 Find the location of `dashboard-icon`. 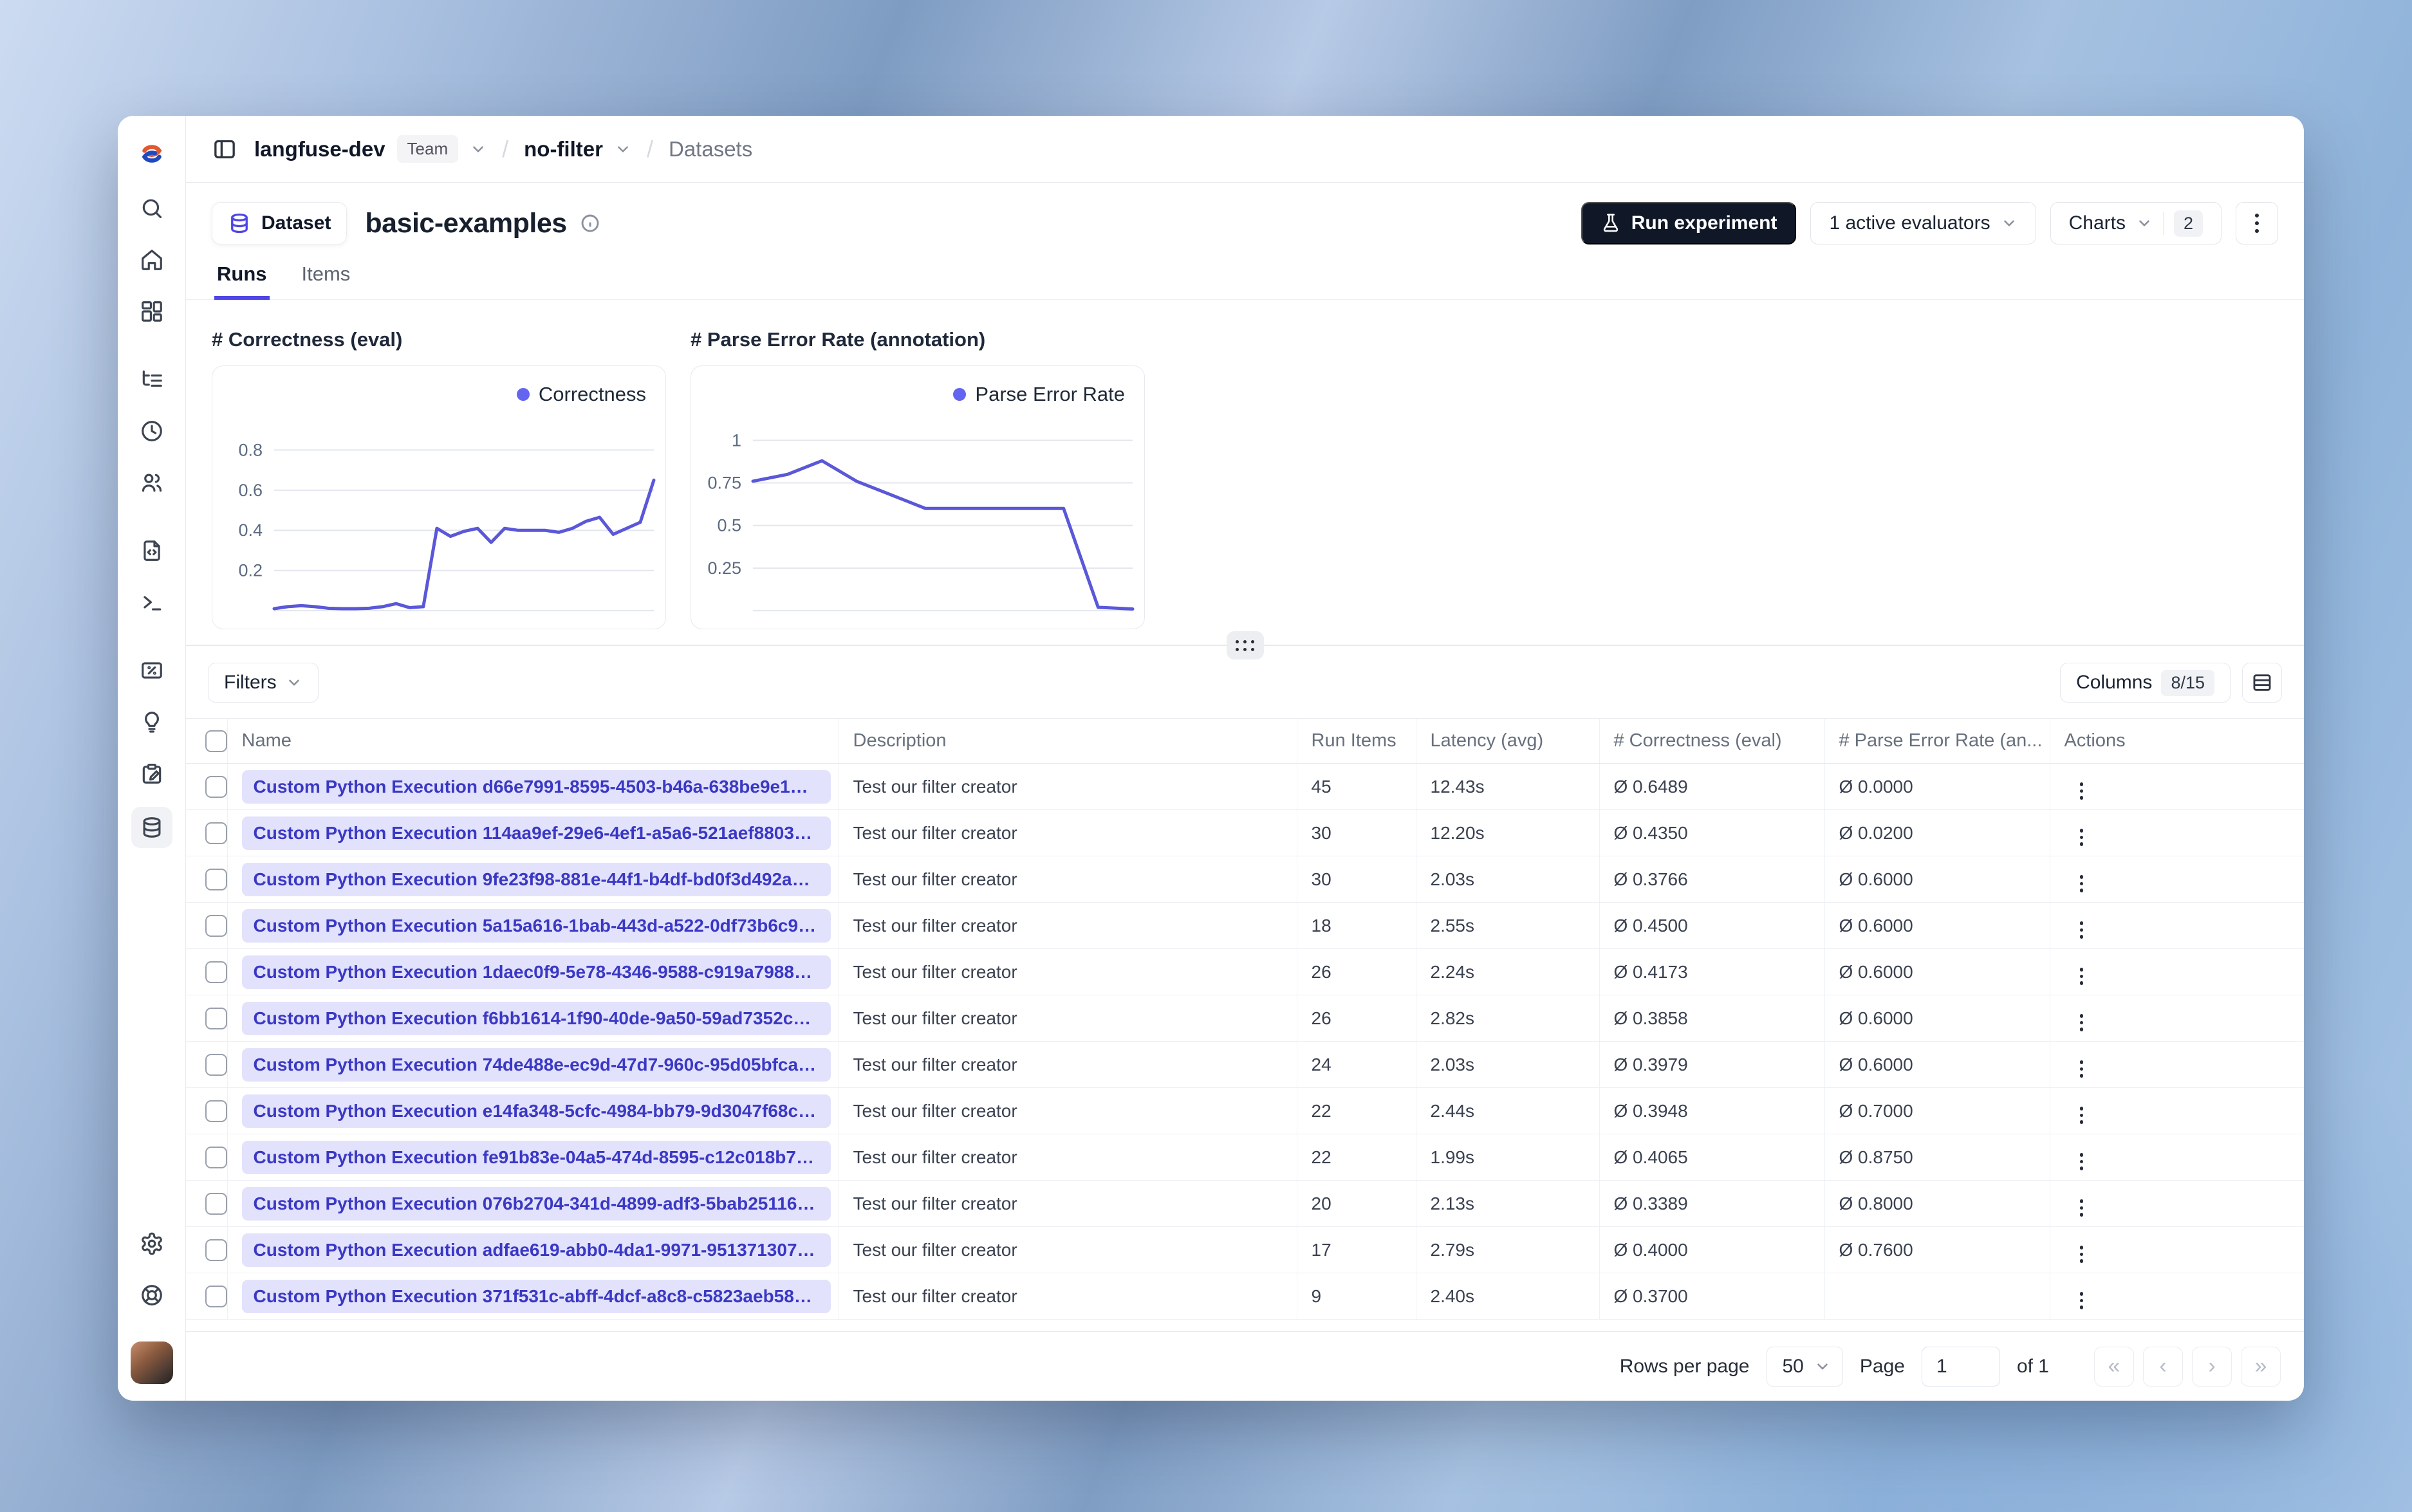

dashboard-icon is located at coordinates (152, 311).